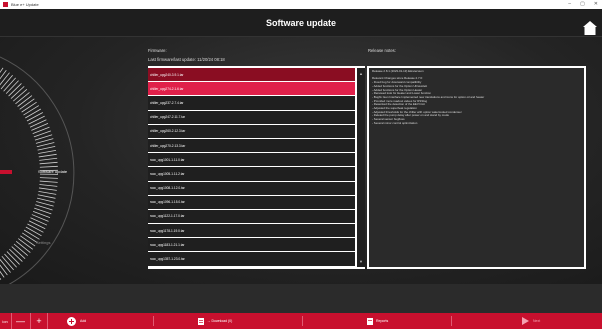 The height and width of the screenshot is (329, 602). I want to click on zoom-label: ion, so click(5, 321).